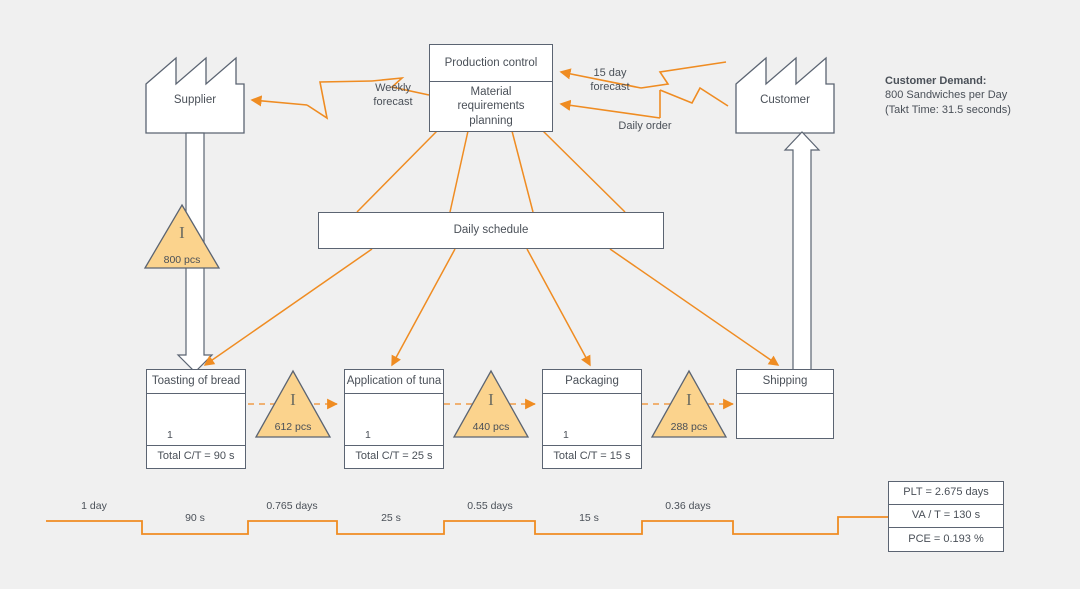 Image resolution: width=1080 pixels, height=589 pixels. I want to click on inventory-after-toasting: I 612 pcs, so click(293, 404).